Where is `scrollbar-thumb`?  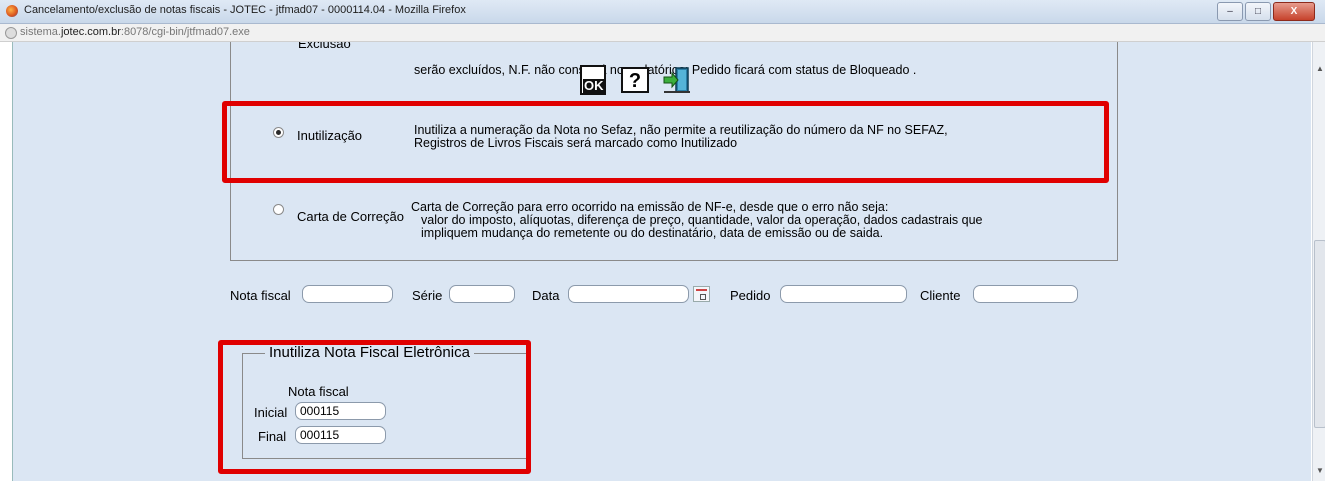
scrollbar-thumb is located at coordinates (1319, 334).